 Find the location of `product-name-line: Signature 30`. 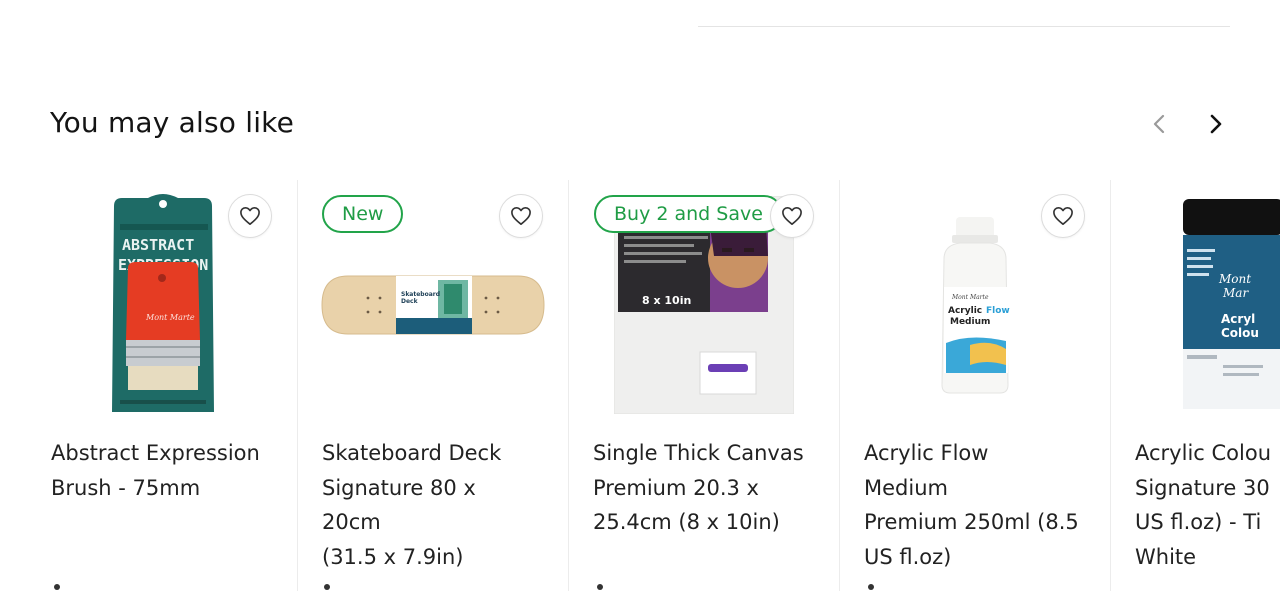

product-name-line: Signature 30 is located at coordinates (1202, 487).